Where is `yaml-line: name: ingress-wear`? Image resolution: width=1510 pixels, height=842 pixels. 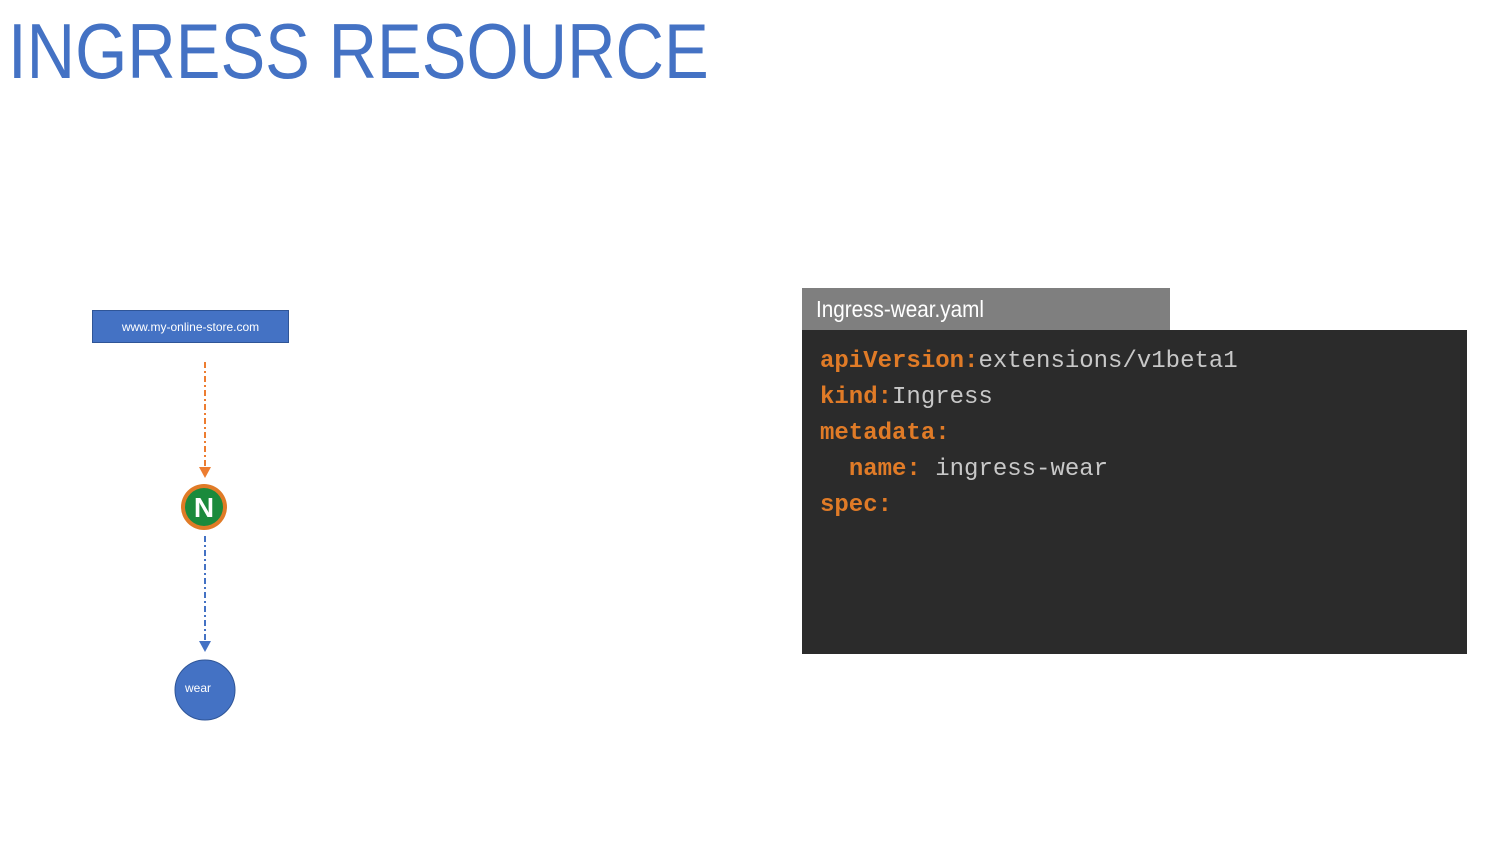 yaml-line: name: ingress-wear is located at coordinates (1143, 470).